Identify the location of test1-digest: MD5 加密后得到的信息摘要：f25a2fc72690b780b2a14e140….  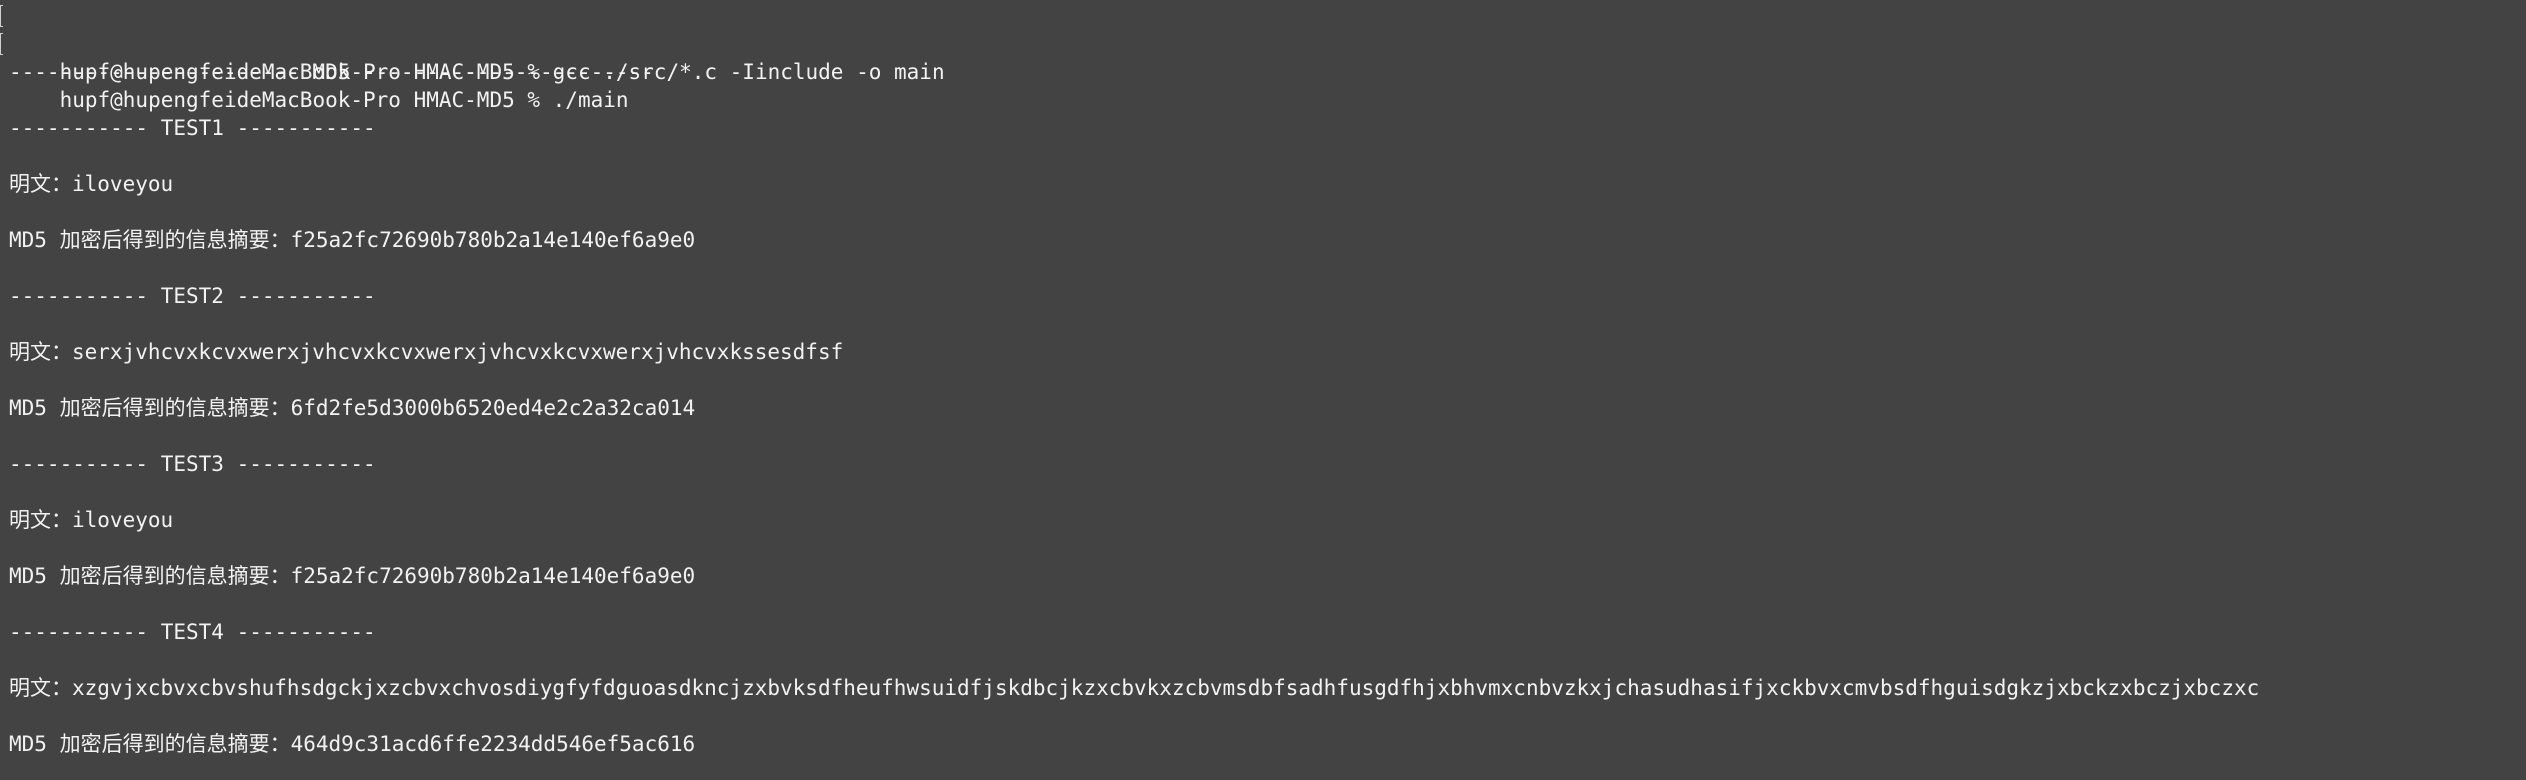
(352, 240).